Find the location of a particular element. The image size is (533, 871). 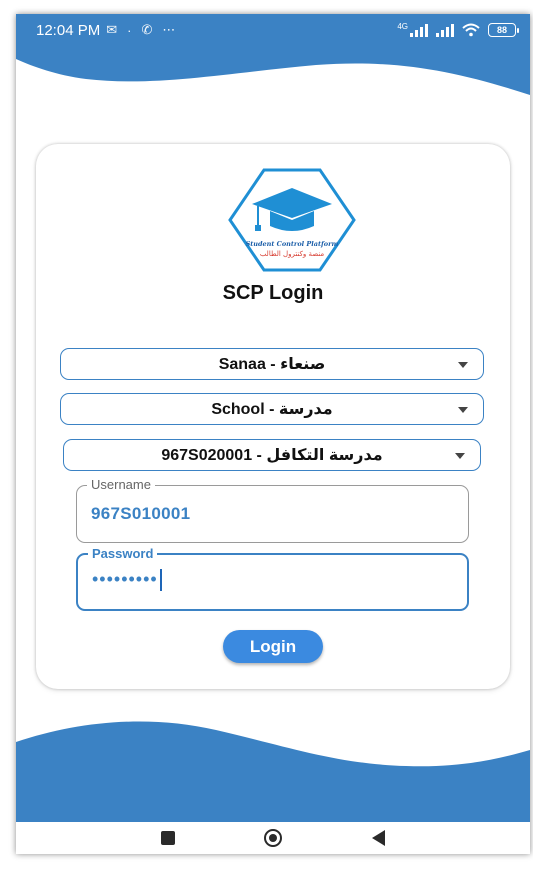

username-value: 967S010001 is located at coordinates (141, 513).